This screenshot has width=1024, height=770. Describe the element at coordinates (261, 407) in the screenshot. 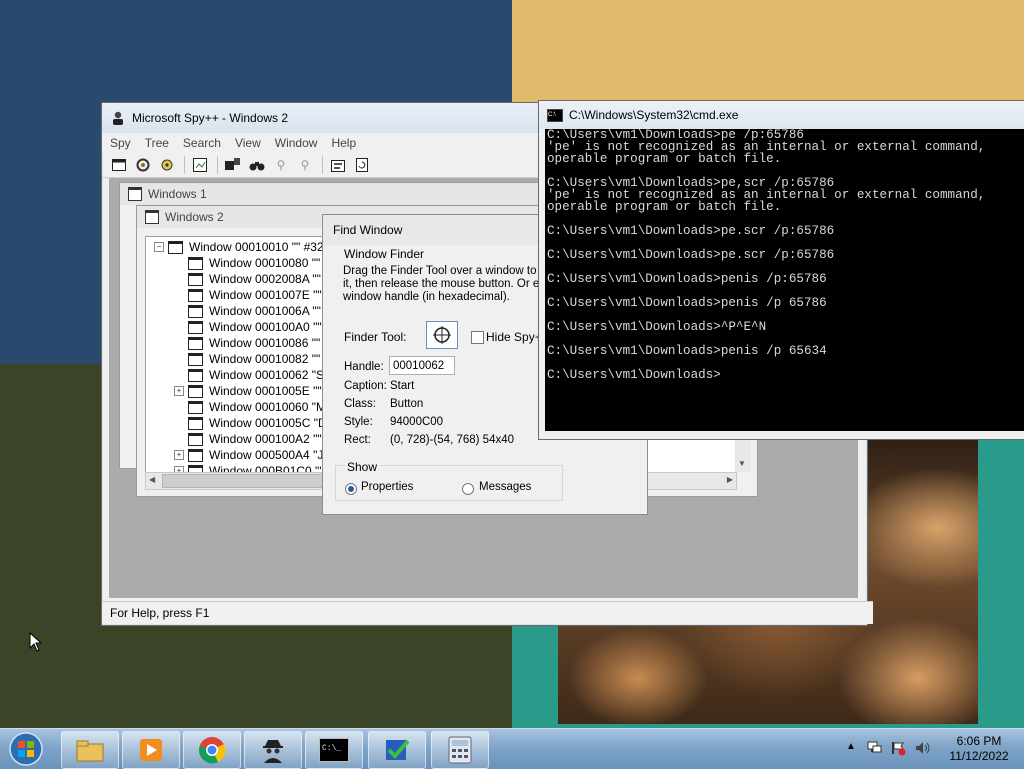

I see `tree-row: Window 00010060 "MS` at that location.